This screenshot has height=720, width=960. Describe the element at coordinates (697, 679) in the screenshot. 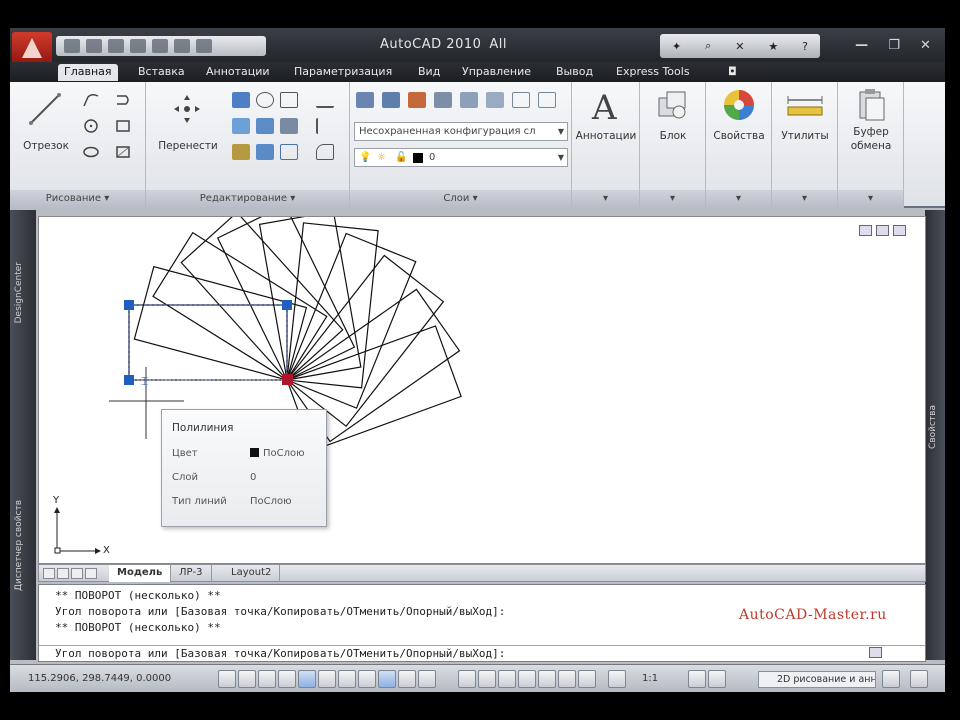

I see `annotation-visibility-icon` at that location.